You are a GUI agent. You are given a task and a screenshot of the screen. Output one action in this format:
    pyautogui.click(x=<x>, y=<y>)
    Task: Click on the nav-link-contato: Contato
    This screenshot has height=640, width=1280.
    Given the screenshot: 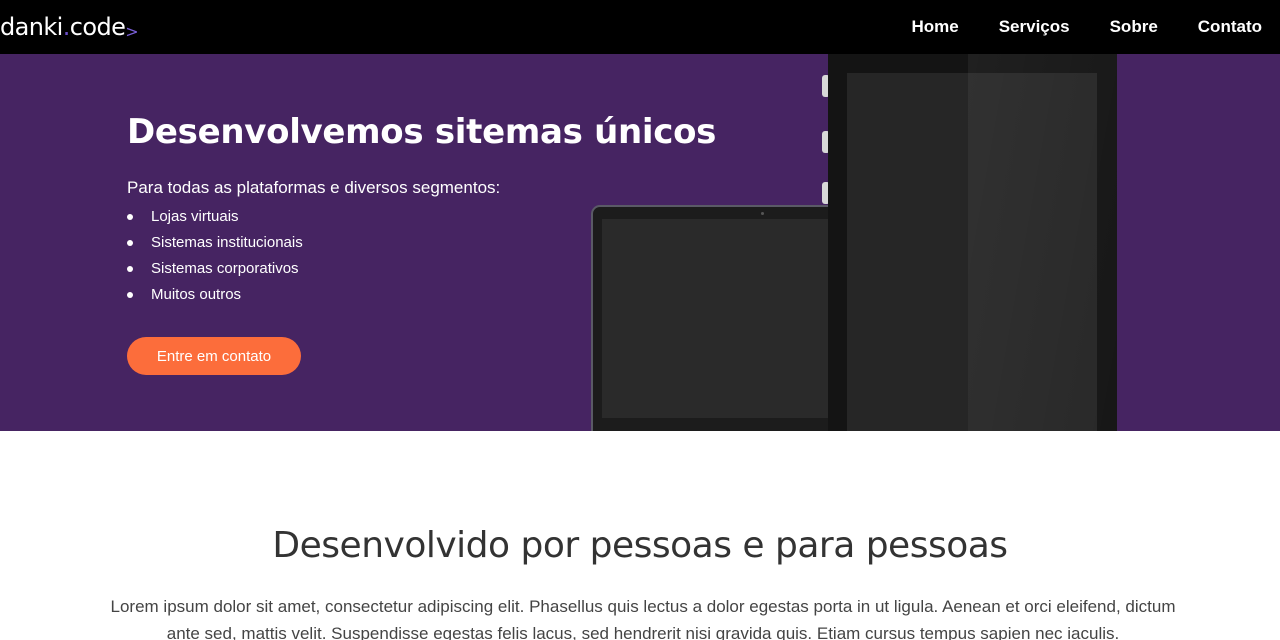 What is the action you would take?
    pyautogui.click(x=1230, y=27)
    